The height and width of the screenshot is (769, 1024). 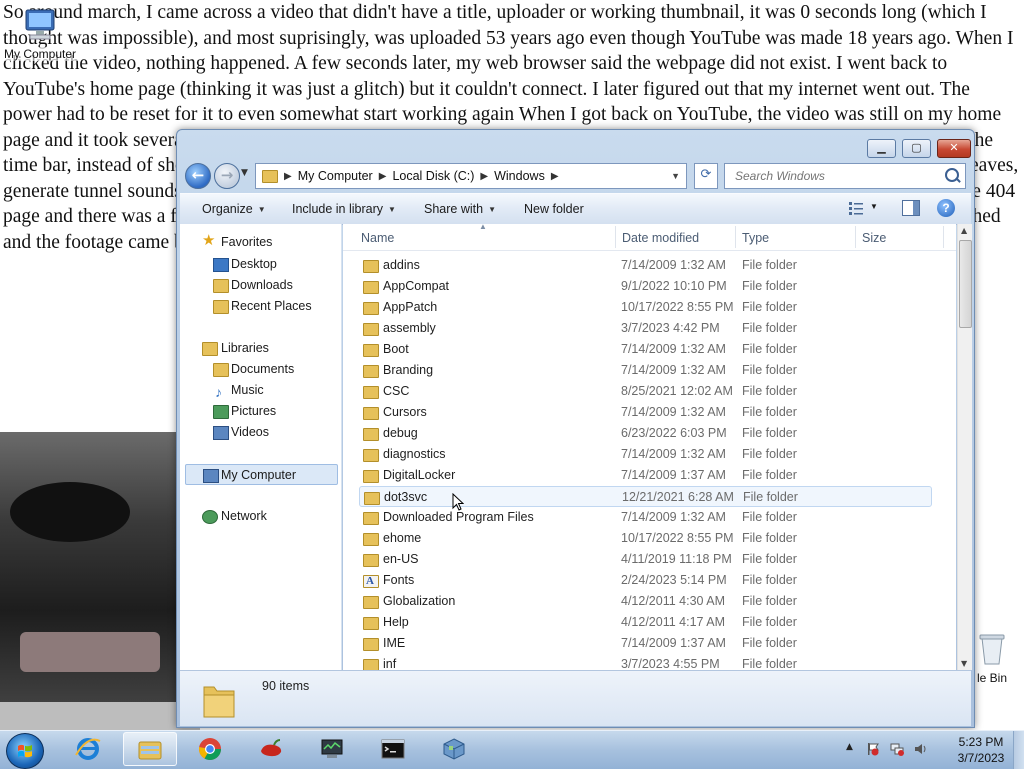 I want to click on file-row: Cursors 7/14/2009 1:32 AM File folder, so click(x=645, y=412).